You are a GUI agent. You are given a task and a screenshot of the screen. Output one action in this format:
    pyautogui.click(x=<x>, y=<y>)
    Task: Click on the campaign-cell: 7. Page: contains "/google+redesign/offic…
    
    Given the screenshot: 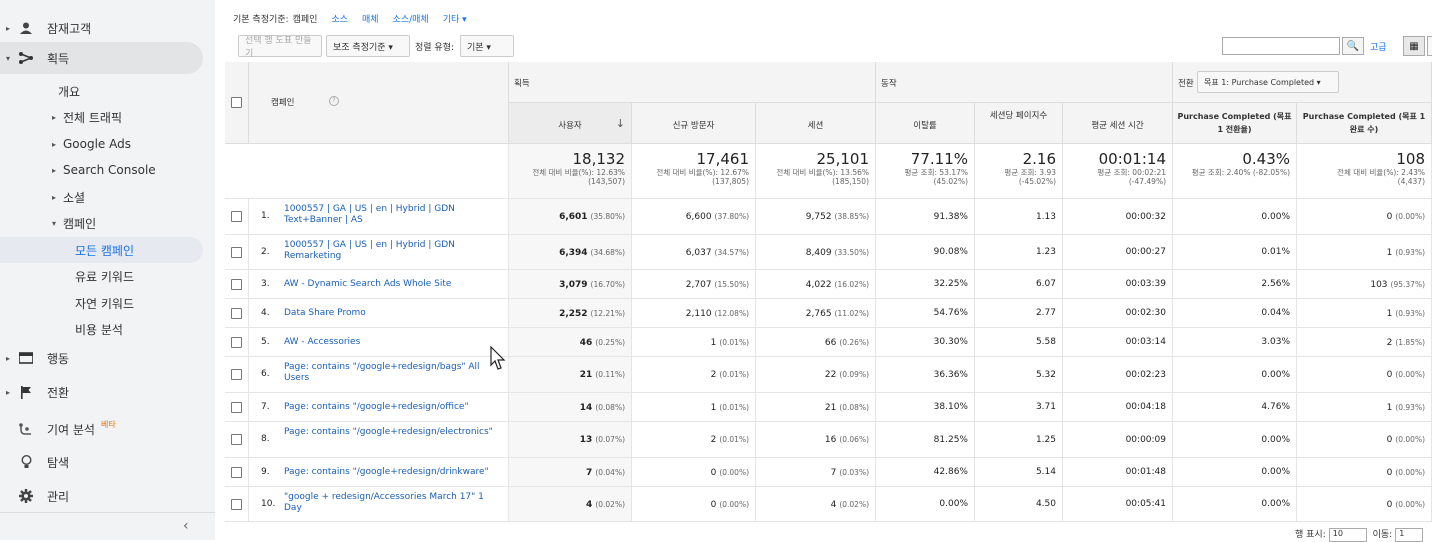 What is the action you would take?
    pyautogui.click(x=379, y=407)
    